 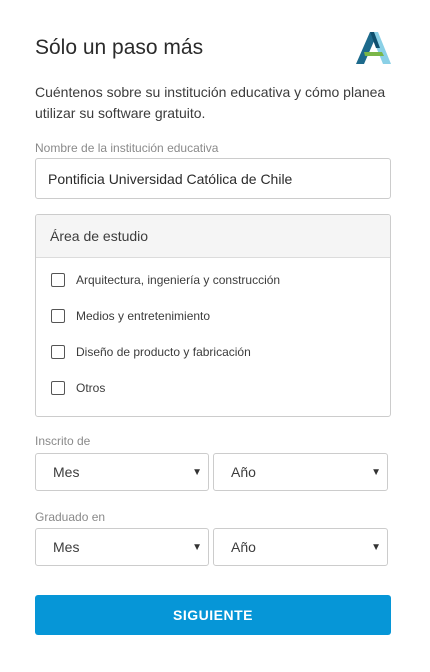 I want to click on area-option-architecture: Arquitectura, ingeniería y construcción, so click(x=165, y=280).